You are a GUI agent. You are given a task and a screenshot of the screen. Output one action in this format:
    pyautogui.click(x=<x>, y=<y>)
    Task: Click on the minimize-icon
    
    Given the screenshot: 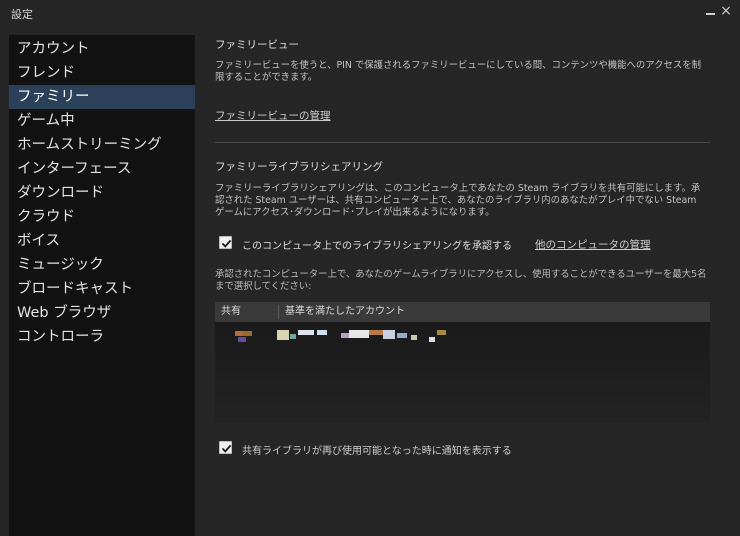 What is the action you would take?
    pyautogui.click(x=710, y=14)
    